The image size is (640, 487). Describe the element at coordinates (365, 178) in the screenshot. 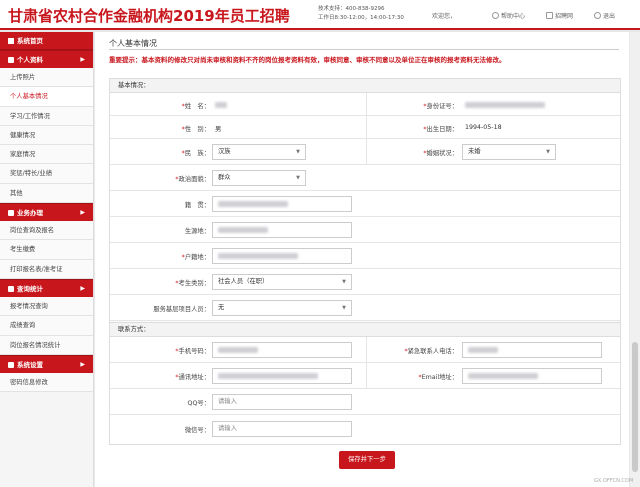

I see `row-political: *政治面貌： 群众 ▼` at that location.